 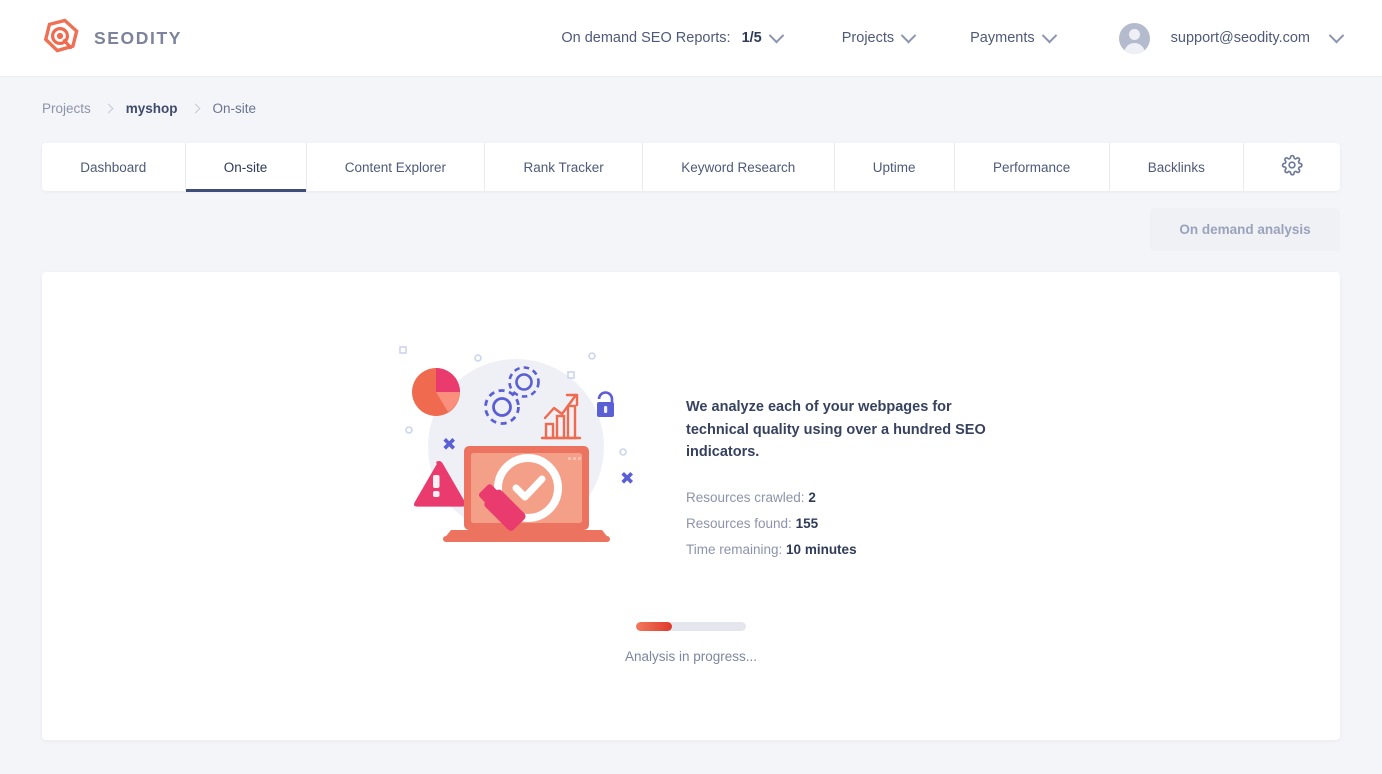 What do you see at coordinates (564, 167) in the screenshot?
I see `tab-rank-tracker: Rank Tracker` at bounding box center [564, 167].